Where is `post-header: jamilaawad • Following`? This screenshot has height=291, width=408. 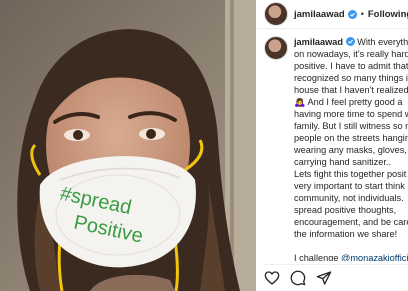
post-header: jamilaawad • Following is located at coordinates (332, 14).